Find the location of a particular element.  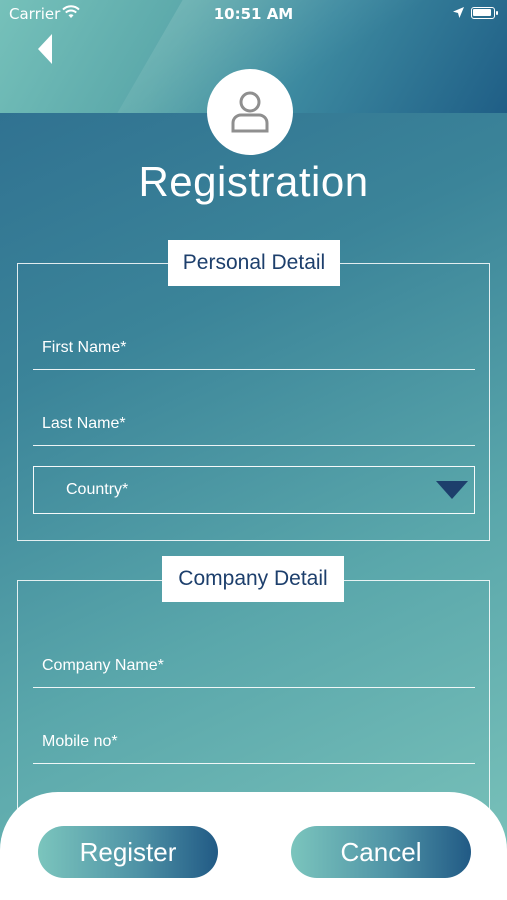

company-name-input is located at coordinates (254, 665).